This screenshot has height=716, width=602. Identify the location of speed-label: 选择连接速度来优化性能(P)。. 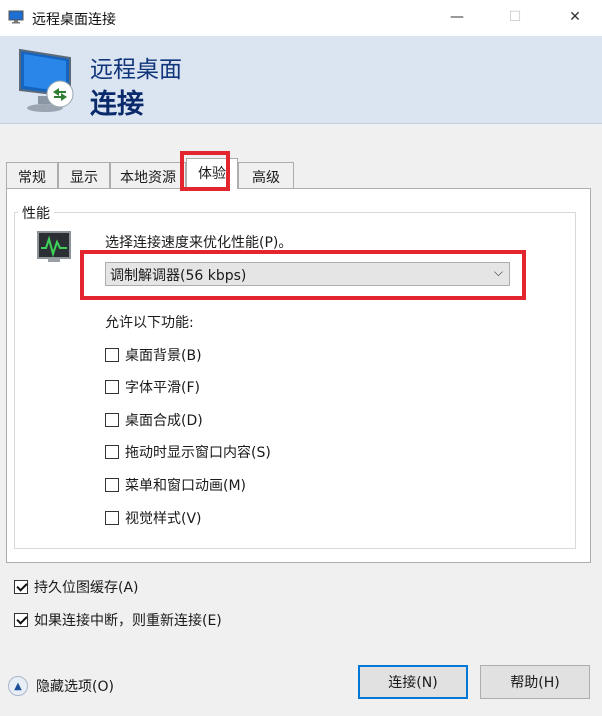
(199, 243).